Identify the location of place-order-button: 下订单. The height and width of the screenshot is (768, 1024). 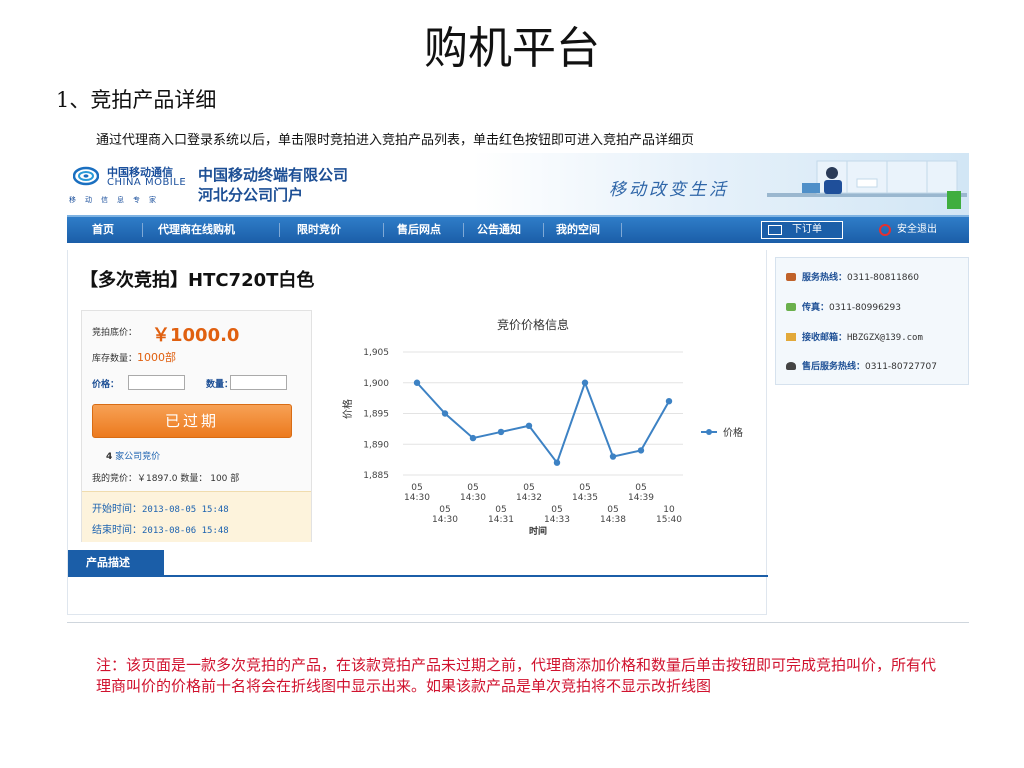
(802, 230).